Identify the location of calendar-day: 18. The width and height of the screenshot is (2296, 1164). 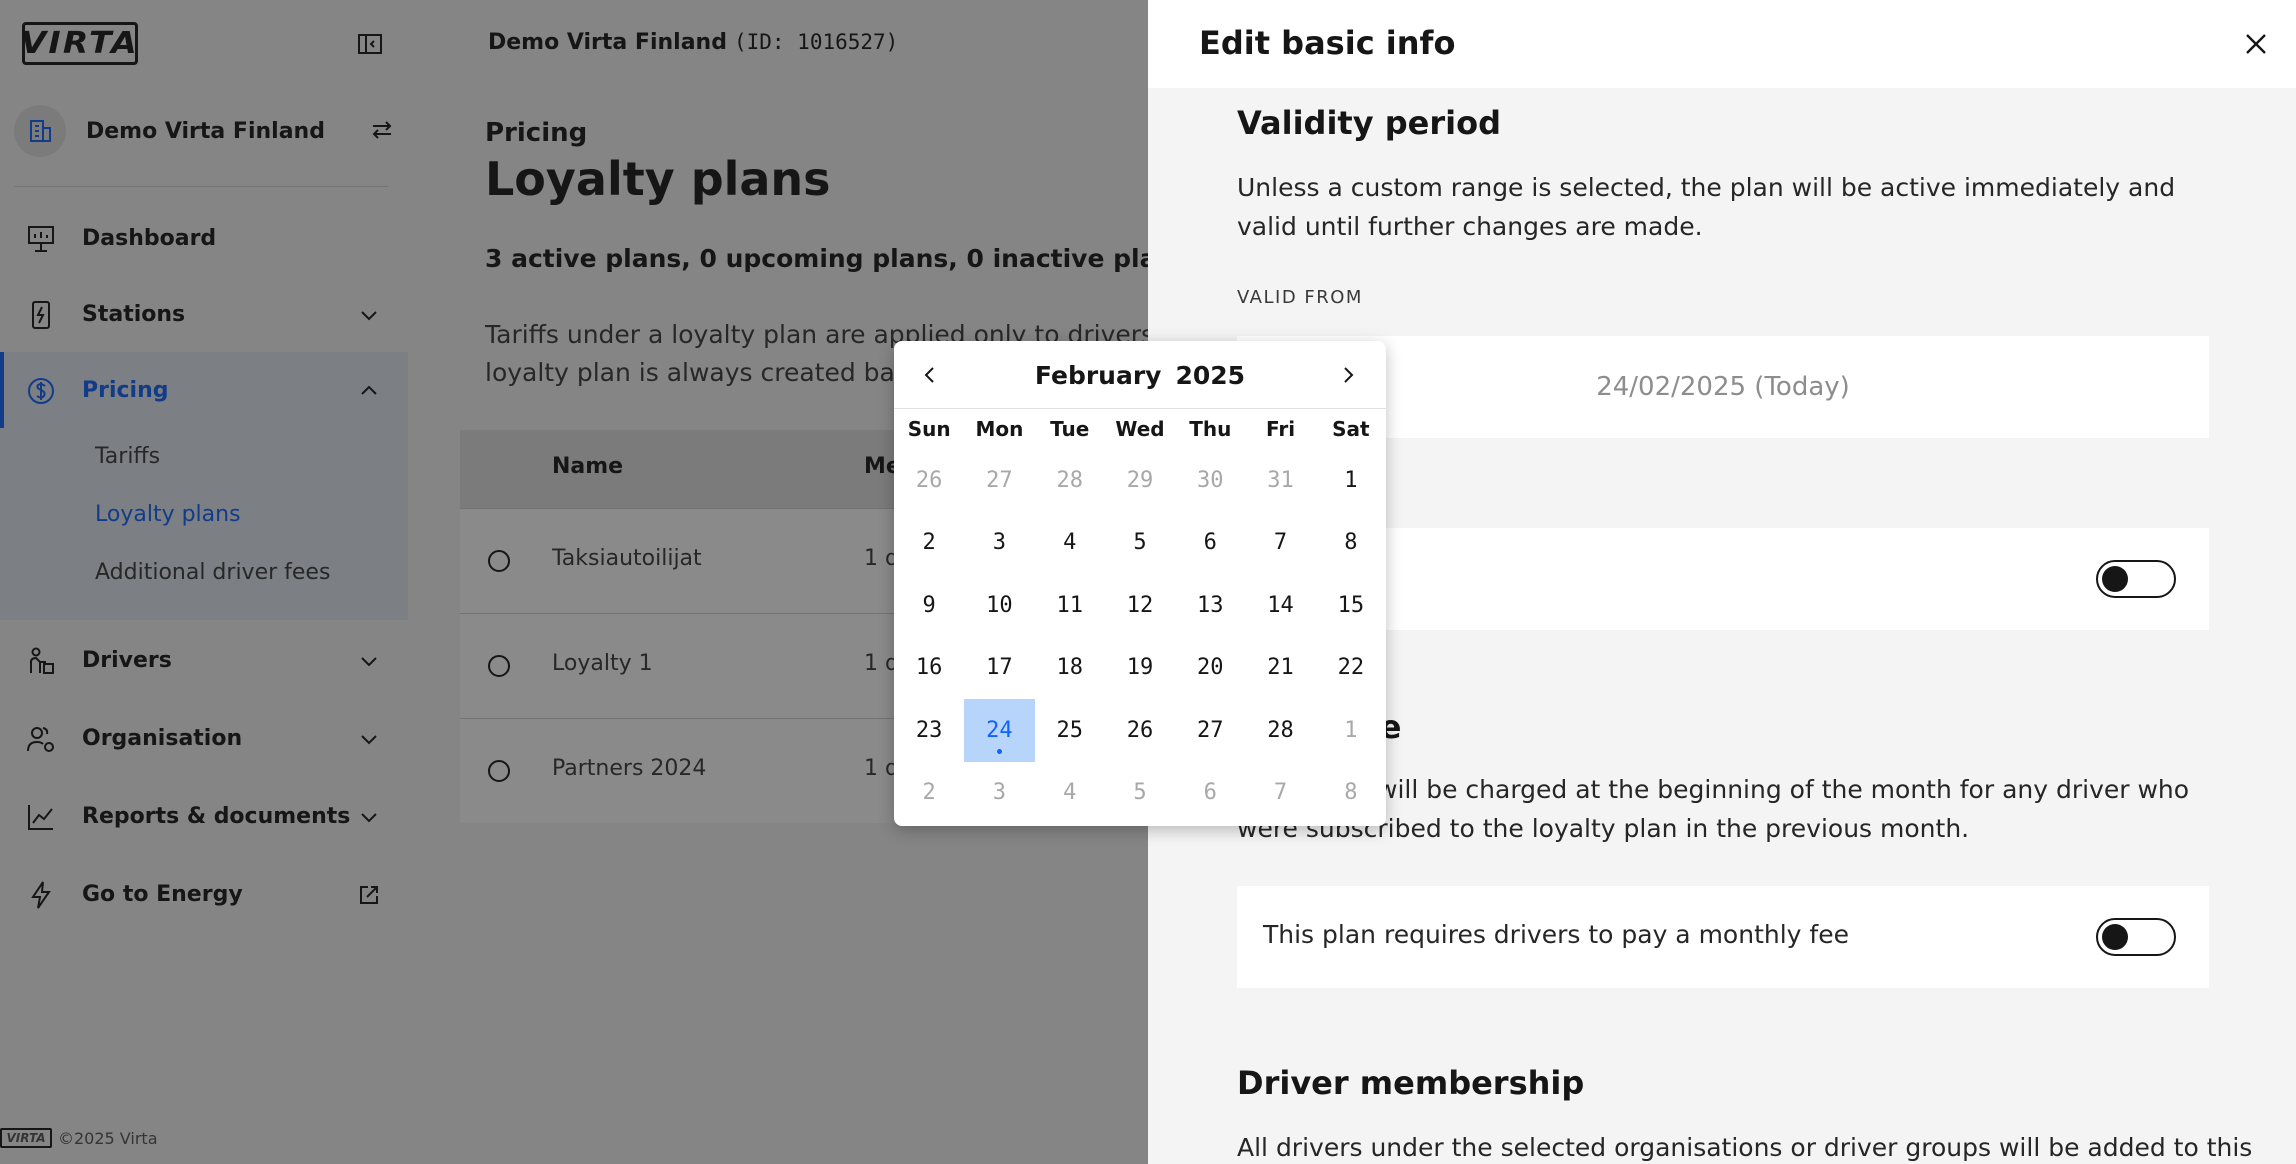
(1070, 668).